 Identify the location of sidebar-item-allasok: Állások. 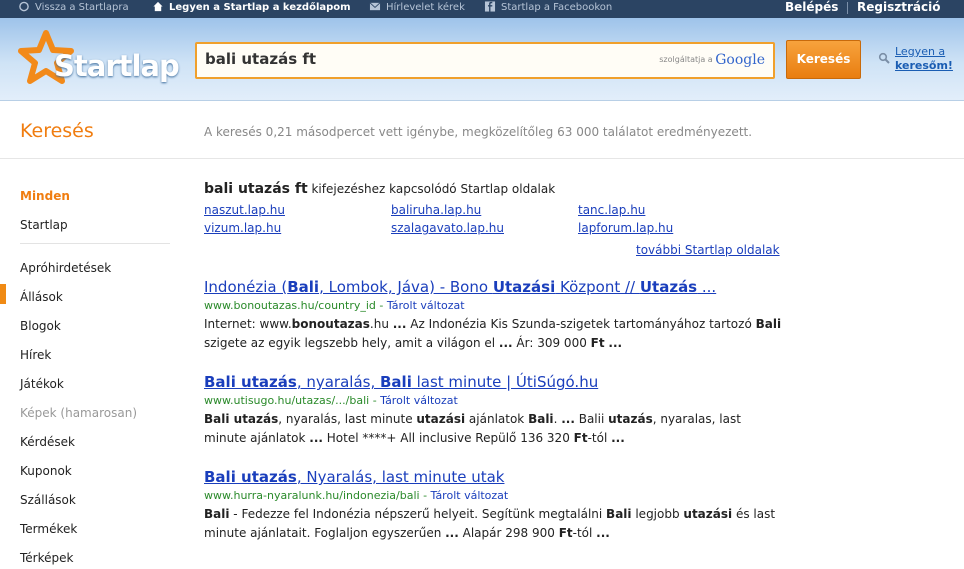
(41, 297).